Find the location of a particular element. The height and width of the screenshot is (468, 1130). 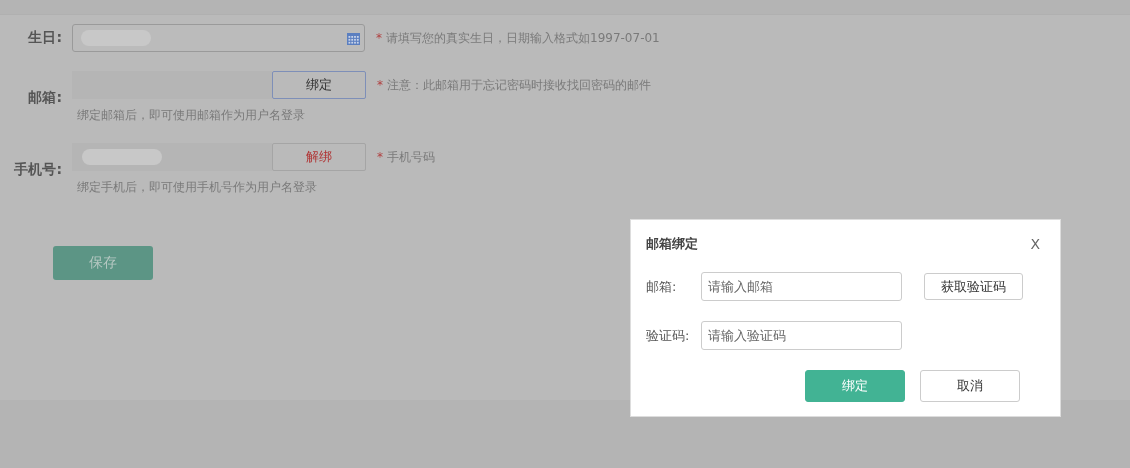

hint-text: 请填写您的真实生日，日期输入格式如1997-07-01 is located at coordinates (523, 37).